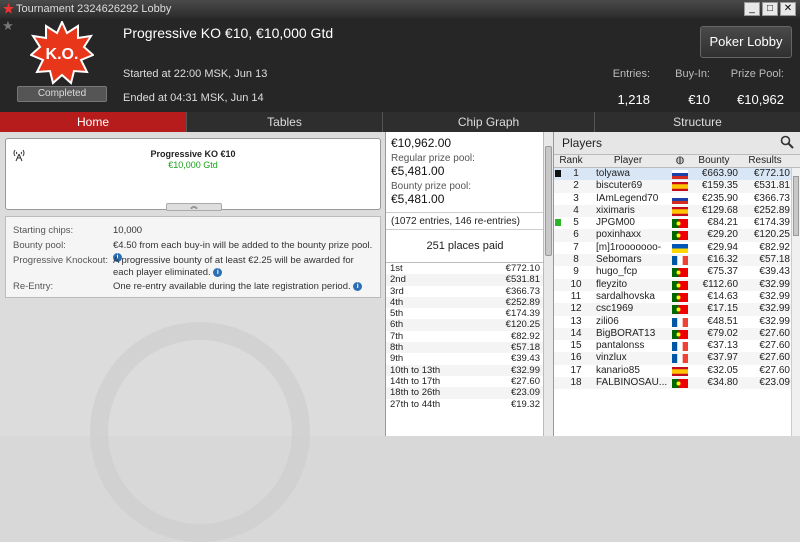  What do you see at coordinates (465, 358) in the screenshot?
I see `payout-row: 9th €39.43` at bounding box center [465, 358].